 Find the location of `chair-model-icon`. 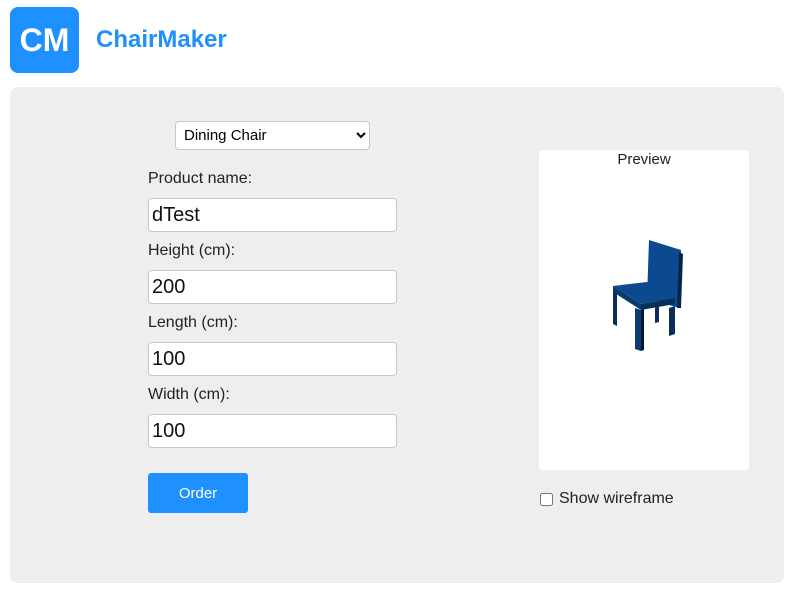

chair-model-icon is located at coordinates (648, 295).